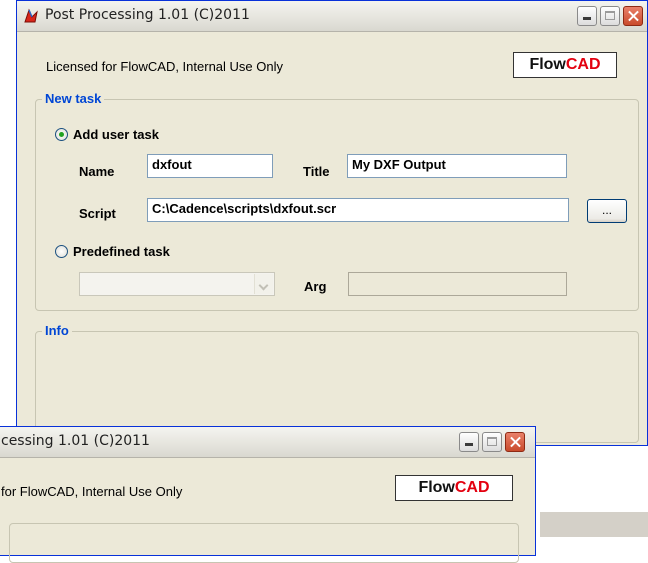 This screenshot has width=648, height=563. What do you see at coordinates (267, 442) in the screenshot?
I see `second-title-bar: cessing 1.01 (C)2011` at bounding box center [267, 442].